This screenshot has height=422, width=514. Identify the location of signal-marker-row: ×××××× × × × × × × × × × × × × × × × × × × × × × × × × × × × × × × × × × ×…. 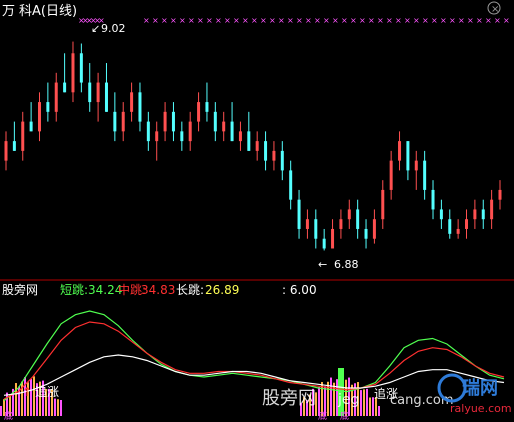
(294, 20).